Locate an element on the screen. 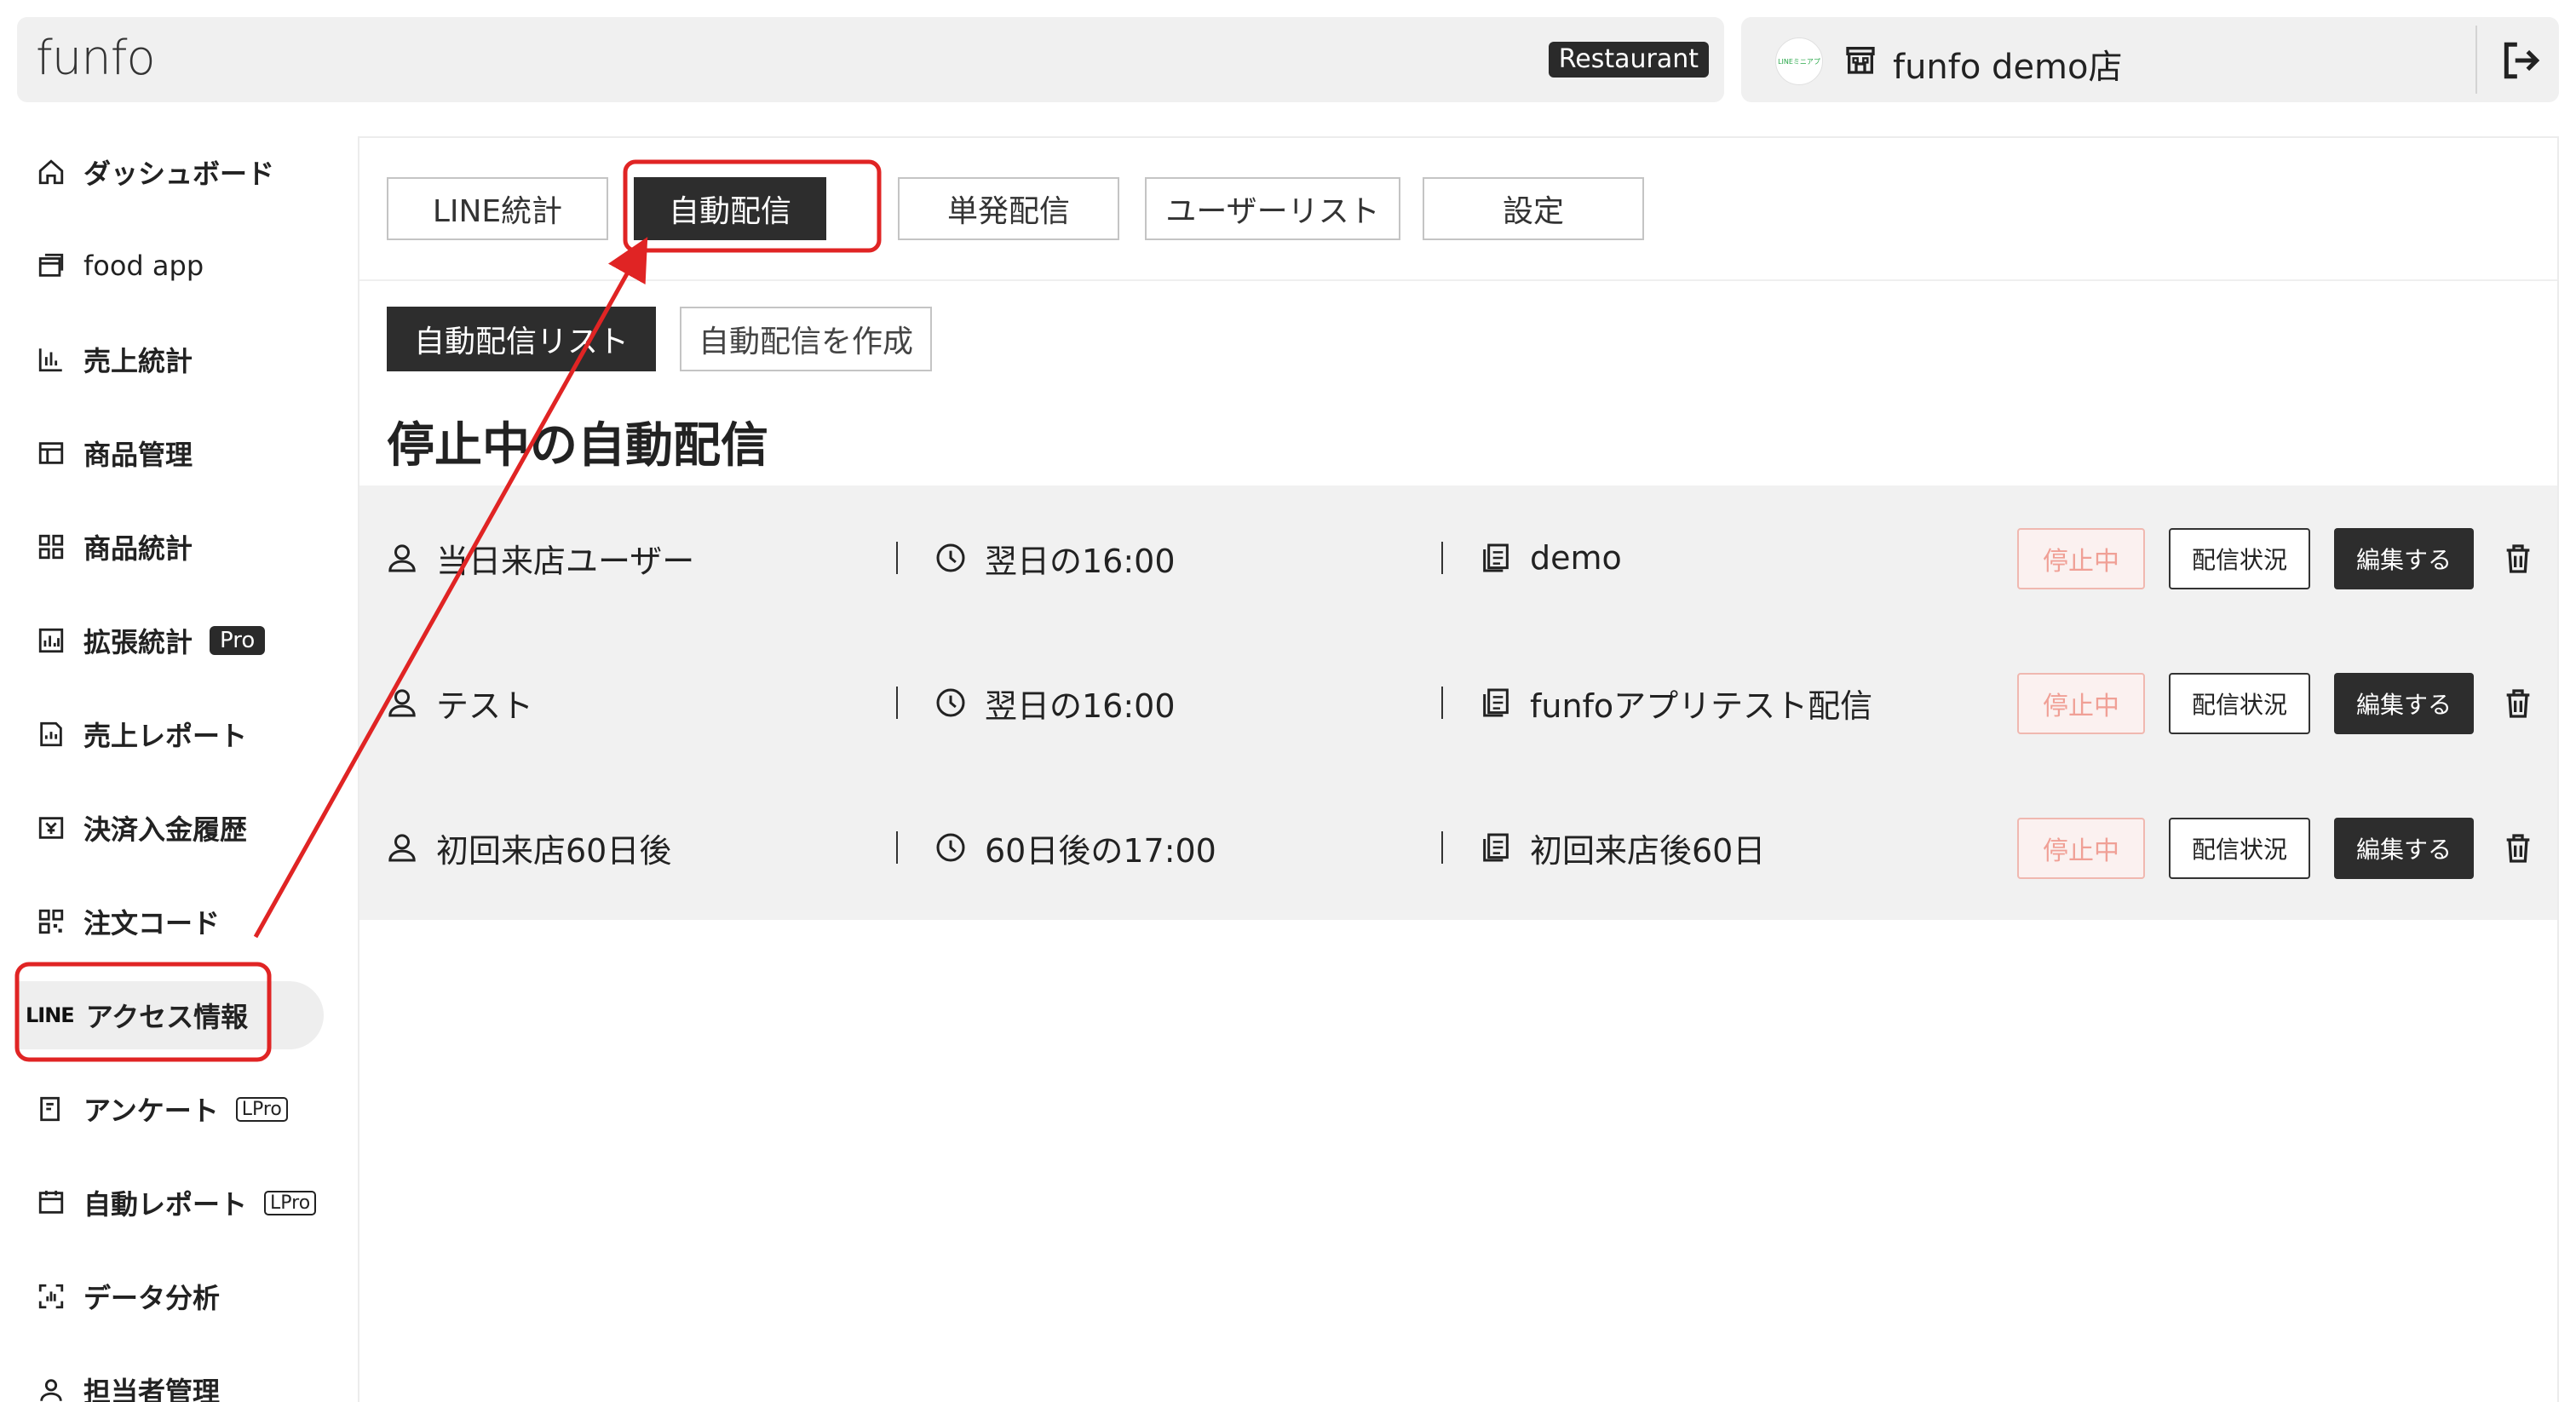 The width and height of the screenshot is (2576, 1402). schedule-cell: 60日後の17:00 is located at coordinates (1074, 847).